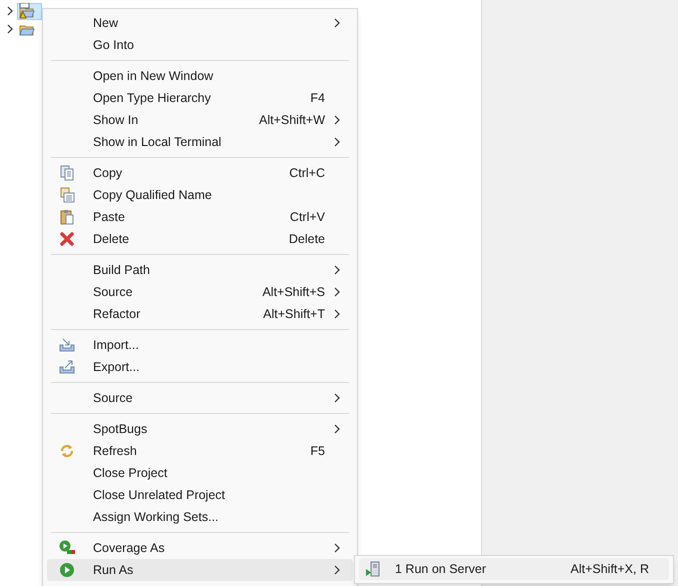 This screenshot has height=586, width=678. What do you see at coordinates (306, 239) in the screenshot?
I see `shortcut-label: Delete` at bounding box center [306, 239].